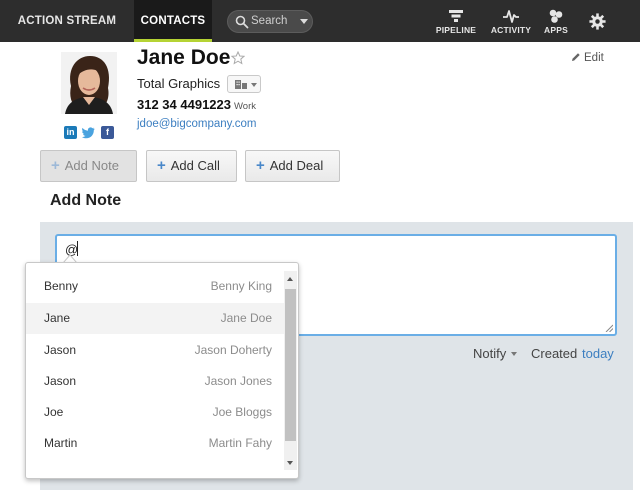 Image resolution: width=640 pixels, height=501 pixels. What do you see at coordinates (54, 412) in the screenshot?
I see `mention-first-name: Joe` at bounding box center [54, 412].